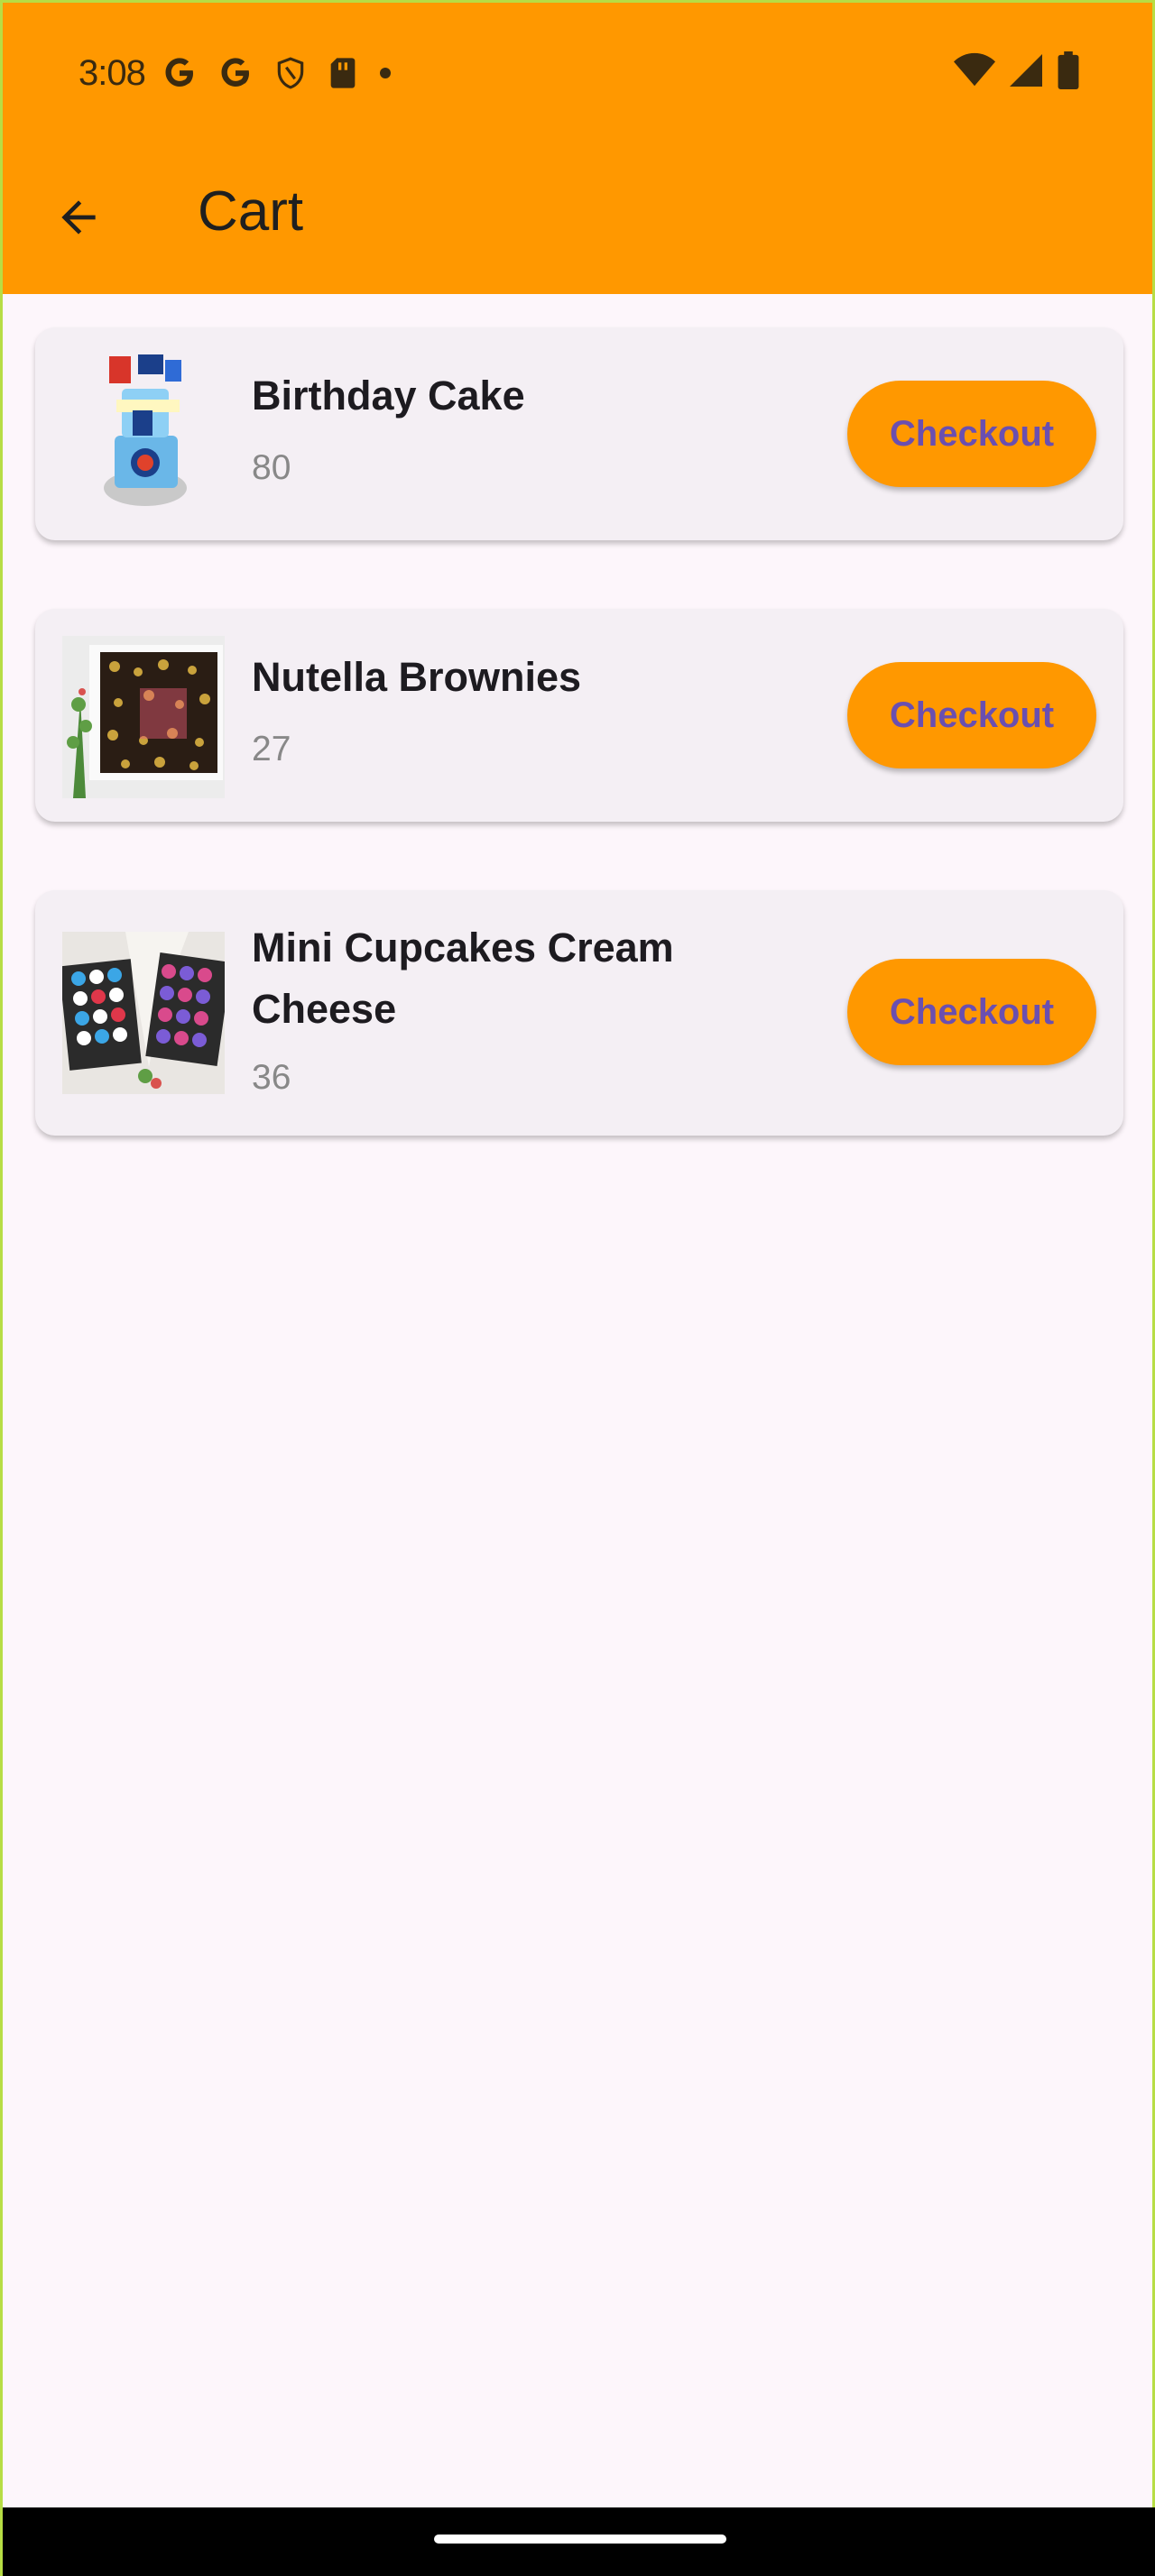  What do you see at coordinates (463, 979) in the screenshot?
I see `item-name: Mini Cupcakes Cream Cheese` at bounding box center [463, 979].